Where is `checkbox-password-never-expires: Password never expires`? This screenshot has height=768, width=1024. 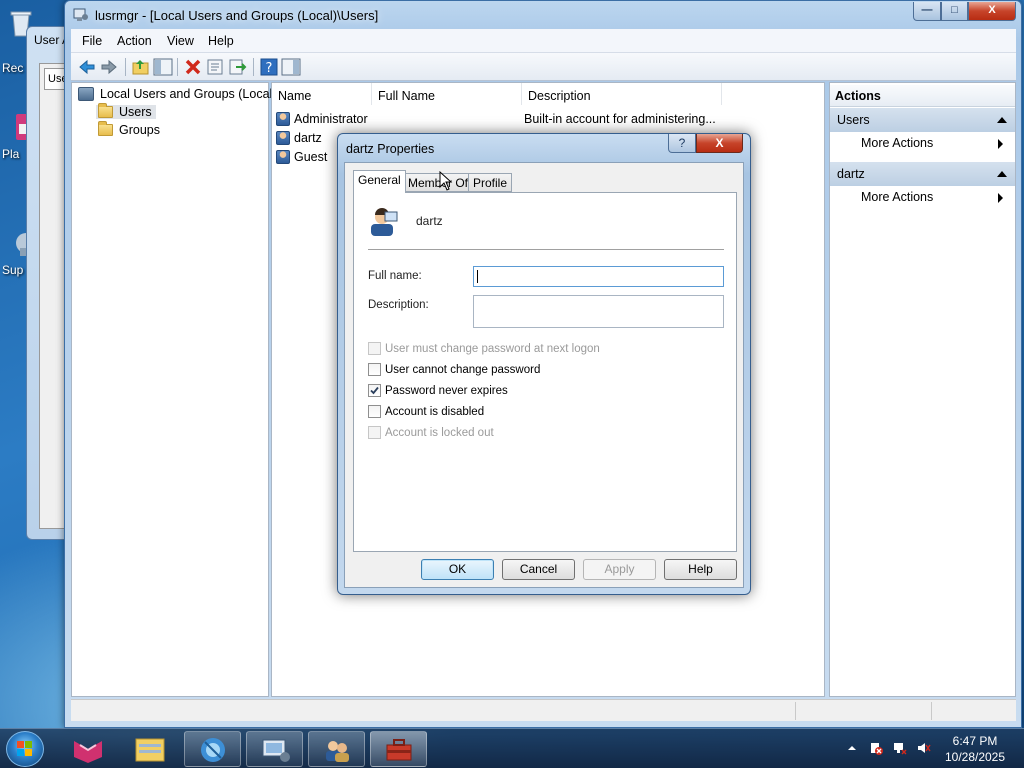
checkbox-password-never-expires: Password never expires is located at coordinates (438, 390).